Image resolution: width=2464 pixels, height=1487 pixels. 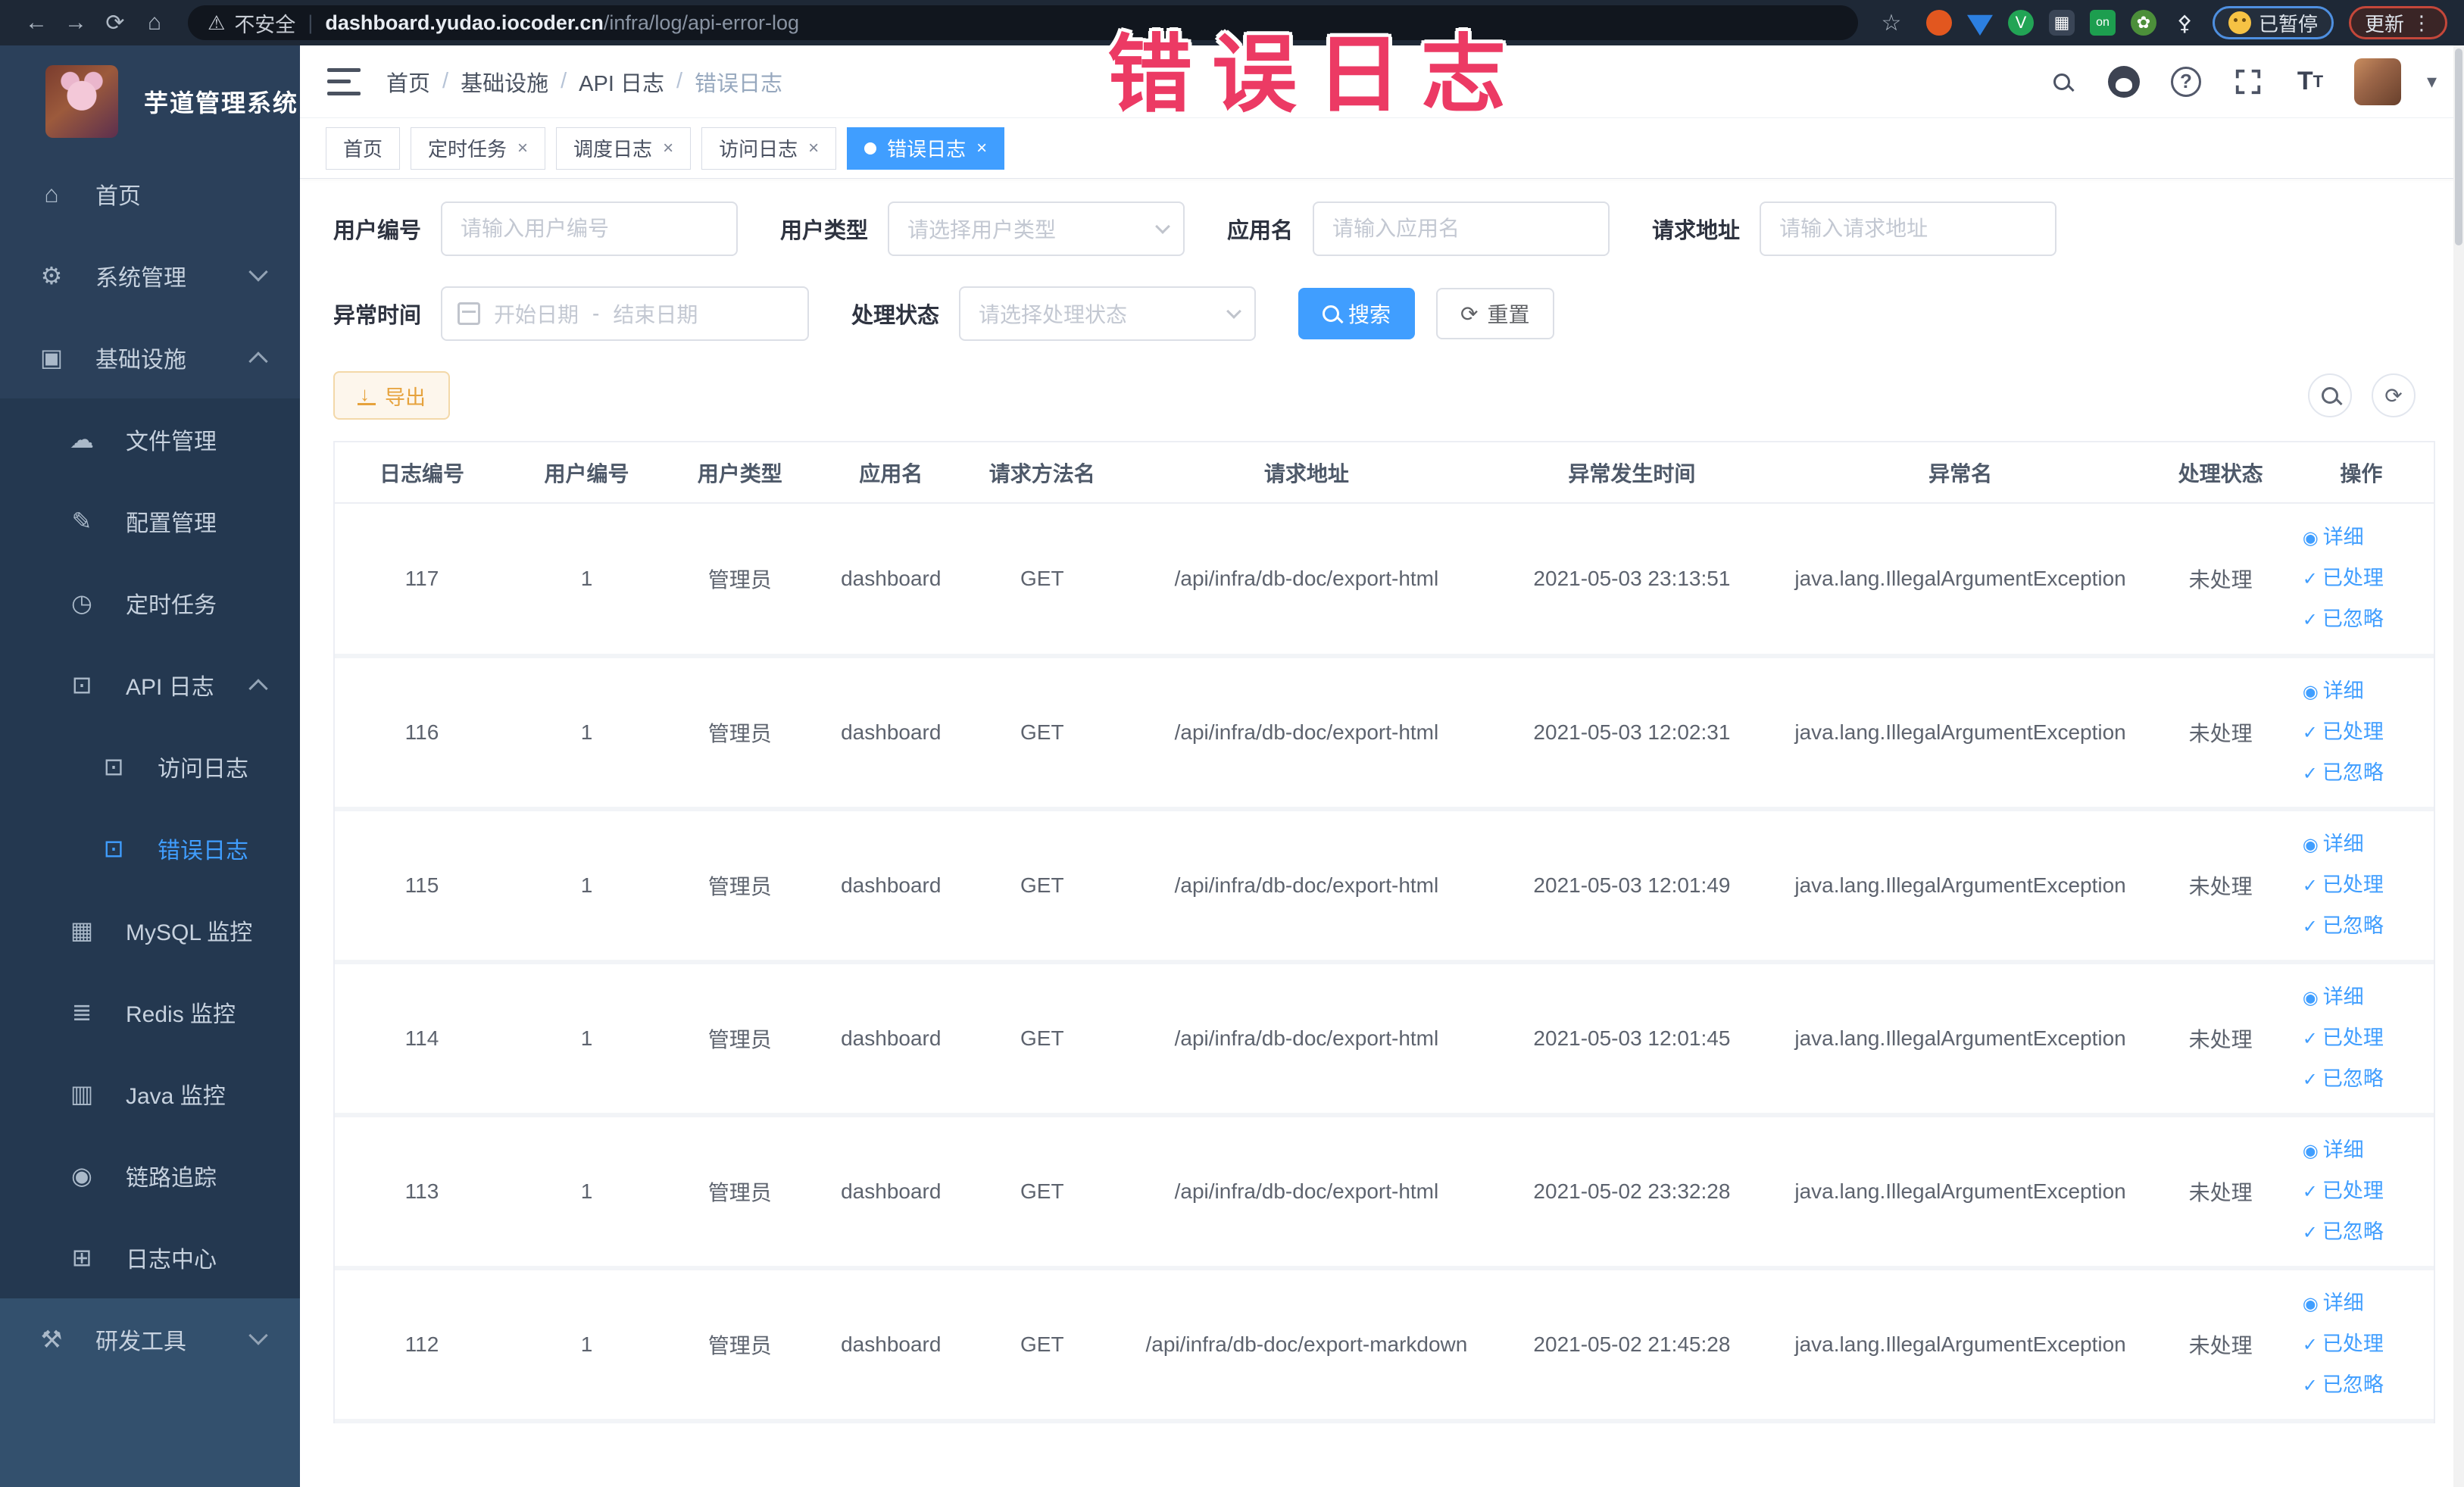 What do you see at coordinates (1495, 313) in the screenshot?
I see `reset-button: ⟳ 重置` at bounding box center [1495, 313].